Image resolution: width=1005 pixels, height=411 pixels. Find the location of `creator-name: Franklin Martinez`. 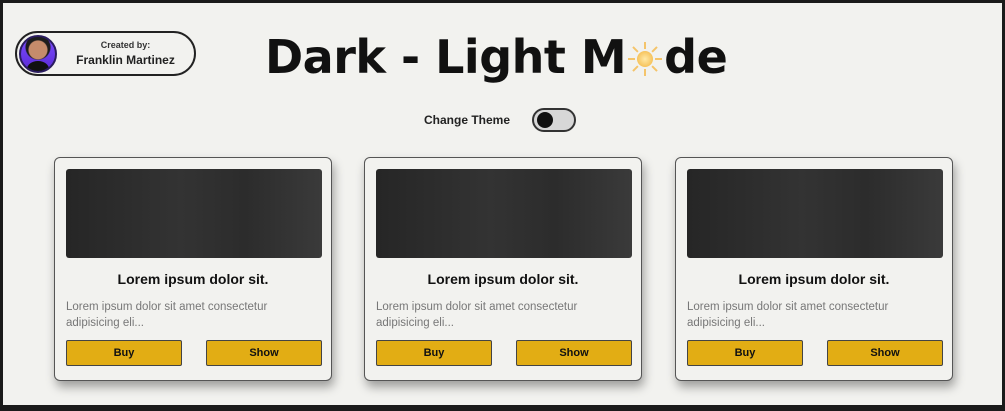

creator-name: Franklin Martinez is located at coordinates (125, 60).